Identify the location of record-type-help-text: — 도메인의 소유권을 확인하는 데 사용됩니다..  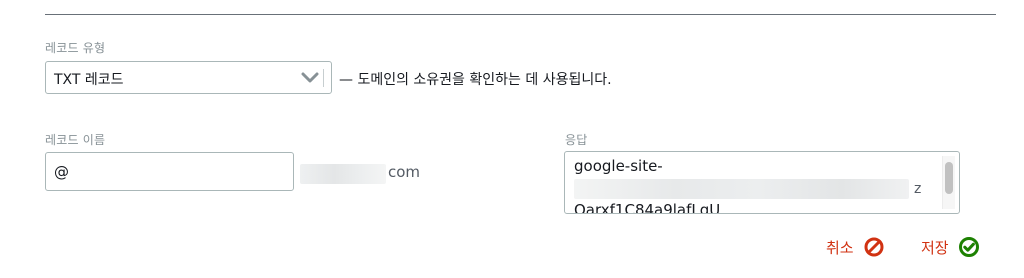
(475, 80).